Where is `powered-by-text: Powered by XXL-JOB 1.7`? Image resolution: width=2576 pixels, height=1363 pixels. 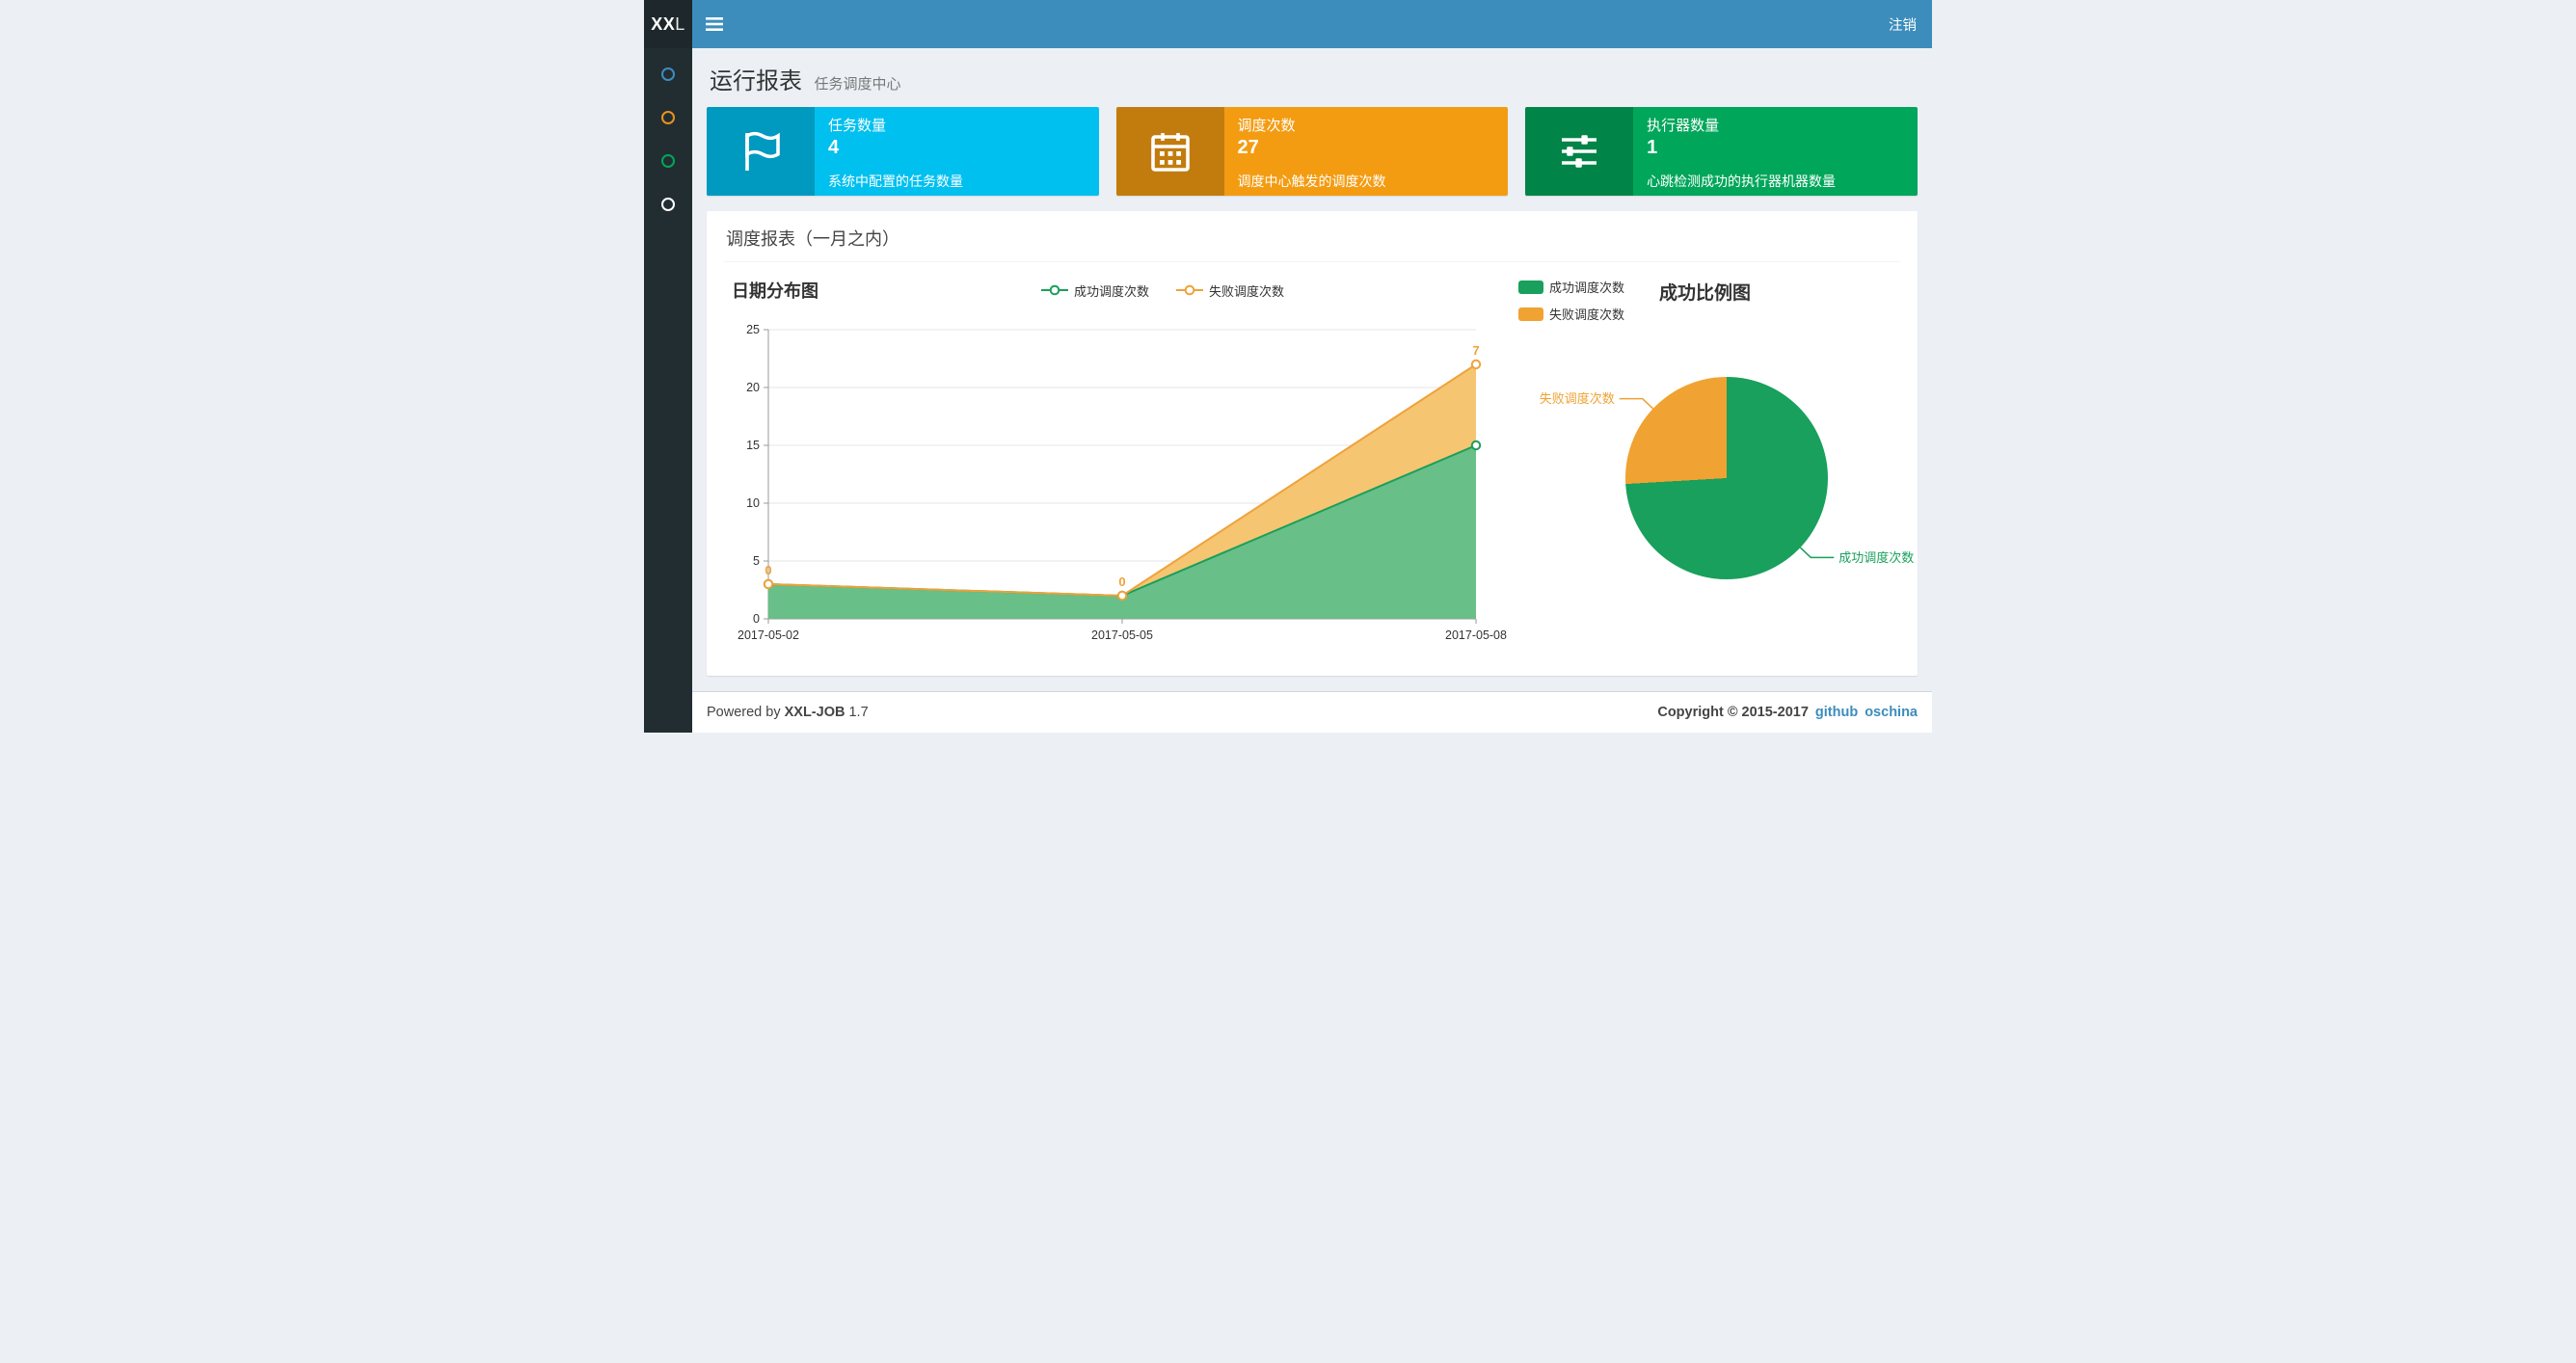 powered-by-text: Powered by XXL-JOB 1.7 is located at coordinates (788, 712).